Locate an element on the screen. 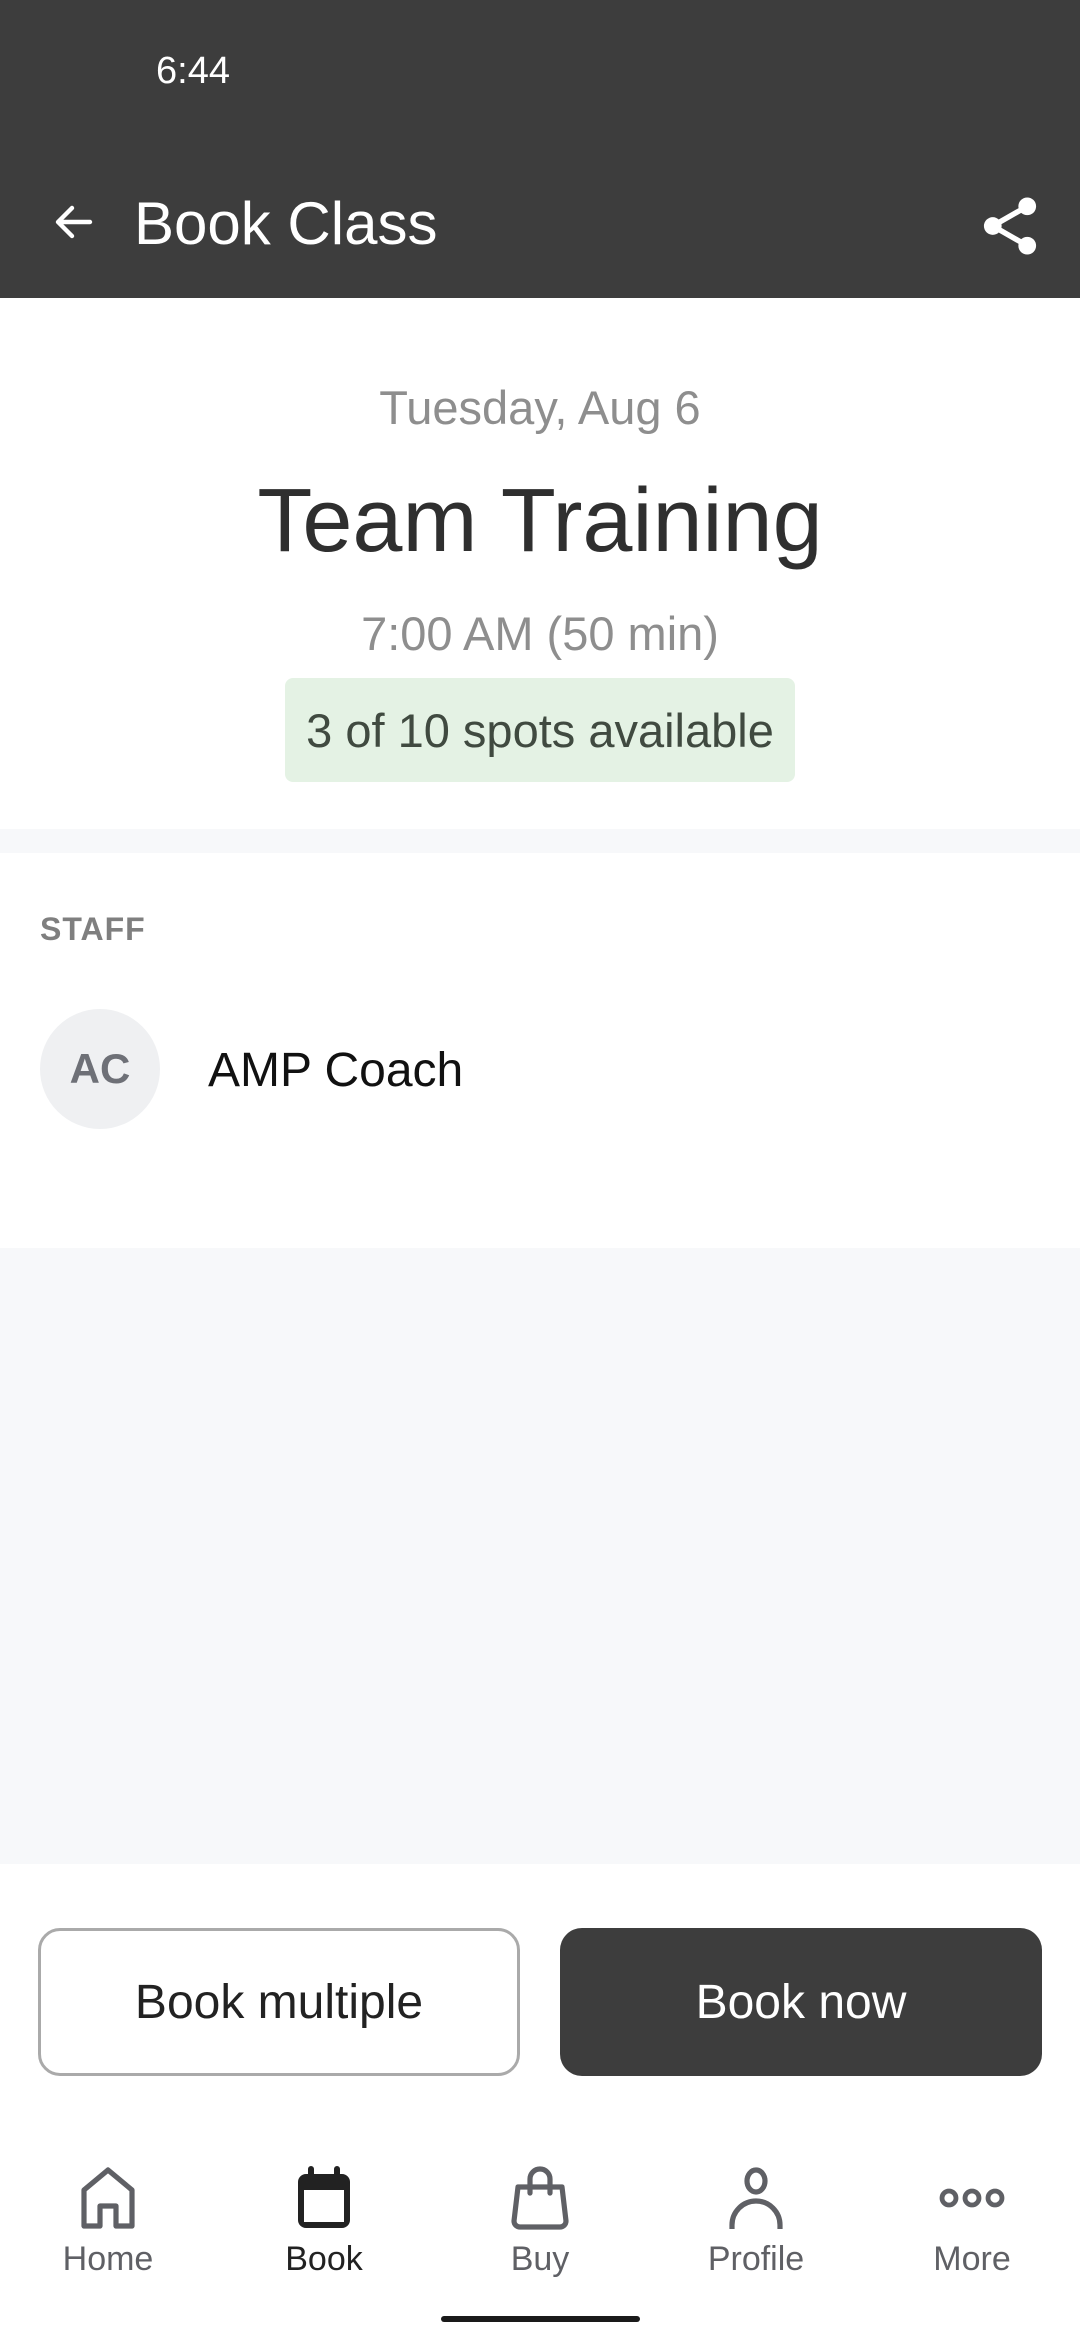 The height and width of the screenshot is (2340, 1080). shopping-bag-icon is located at coordinates (540, 2198).